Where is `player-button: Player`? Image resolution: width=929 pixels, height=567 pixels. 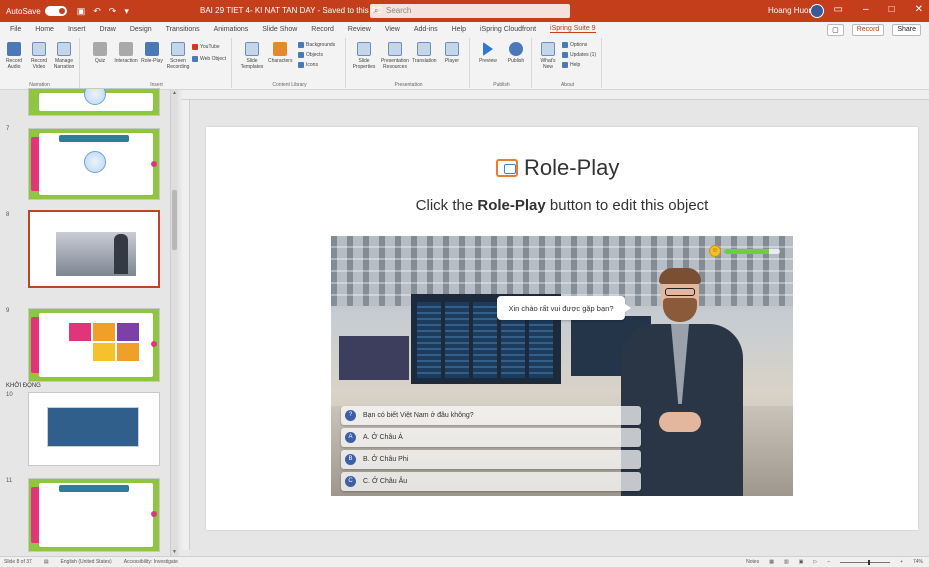 player-button: Player is located at coordinates (452, 53).